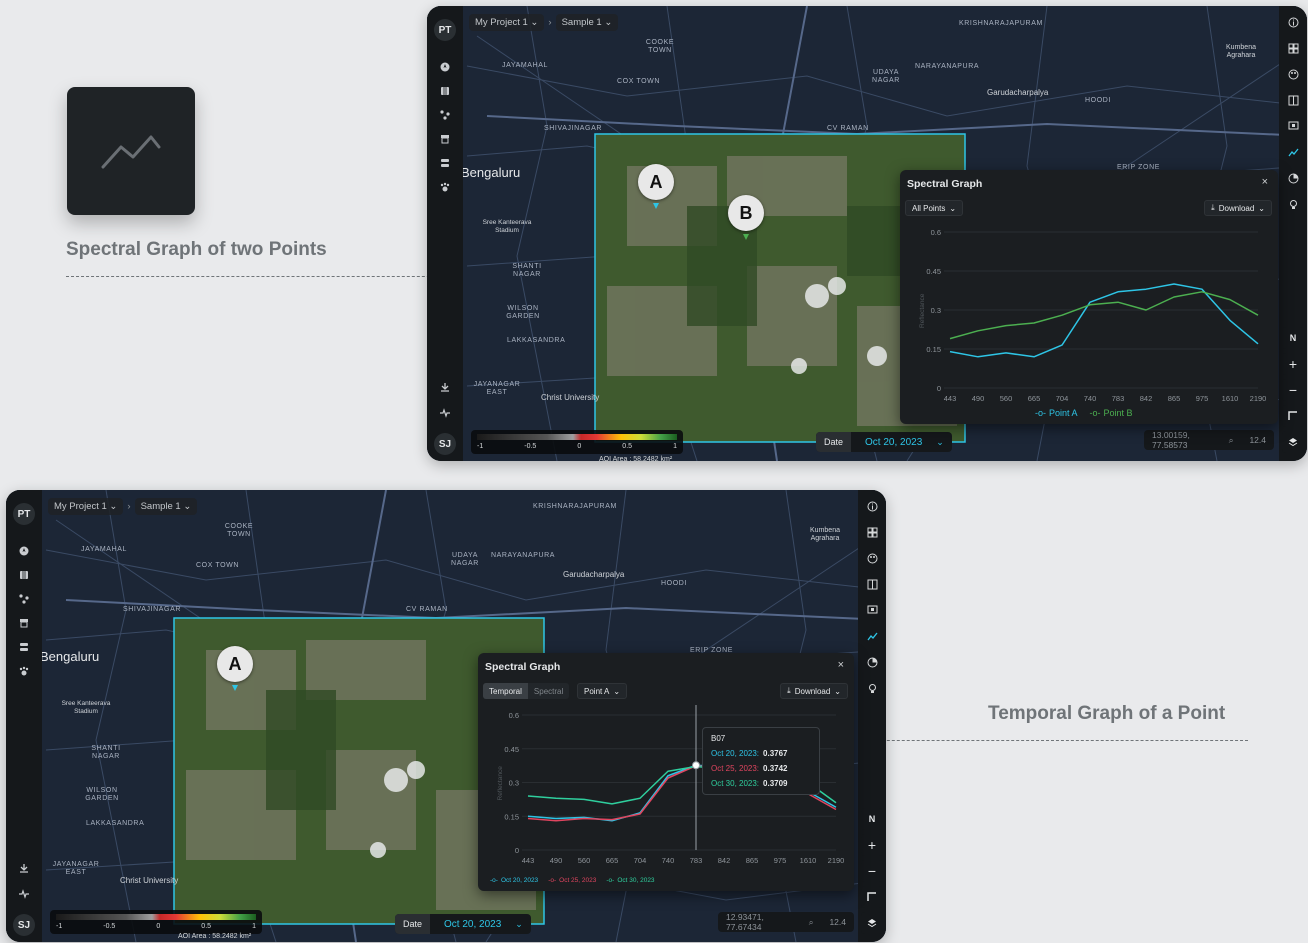  What do you see at coordinates (1111, 413) in the screenshot?
I see `legend-entry: -o- Point B` at bounding box center [1111, 413].